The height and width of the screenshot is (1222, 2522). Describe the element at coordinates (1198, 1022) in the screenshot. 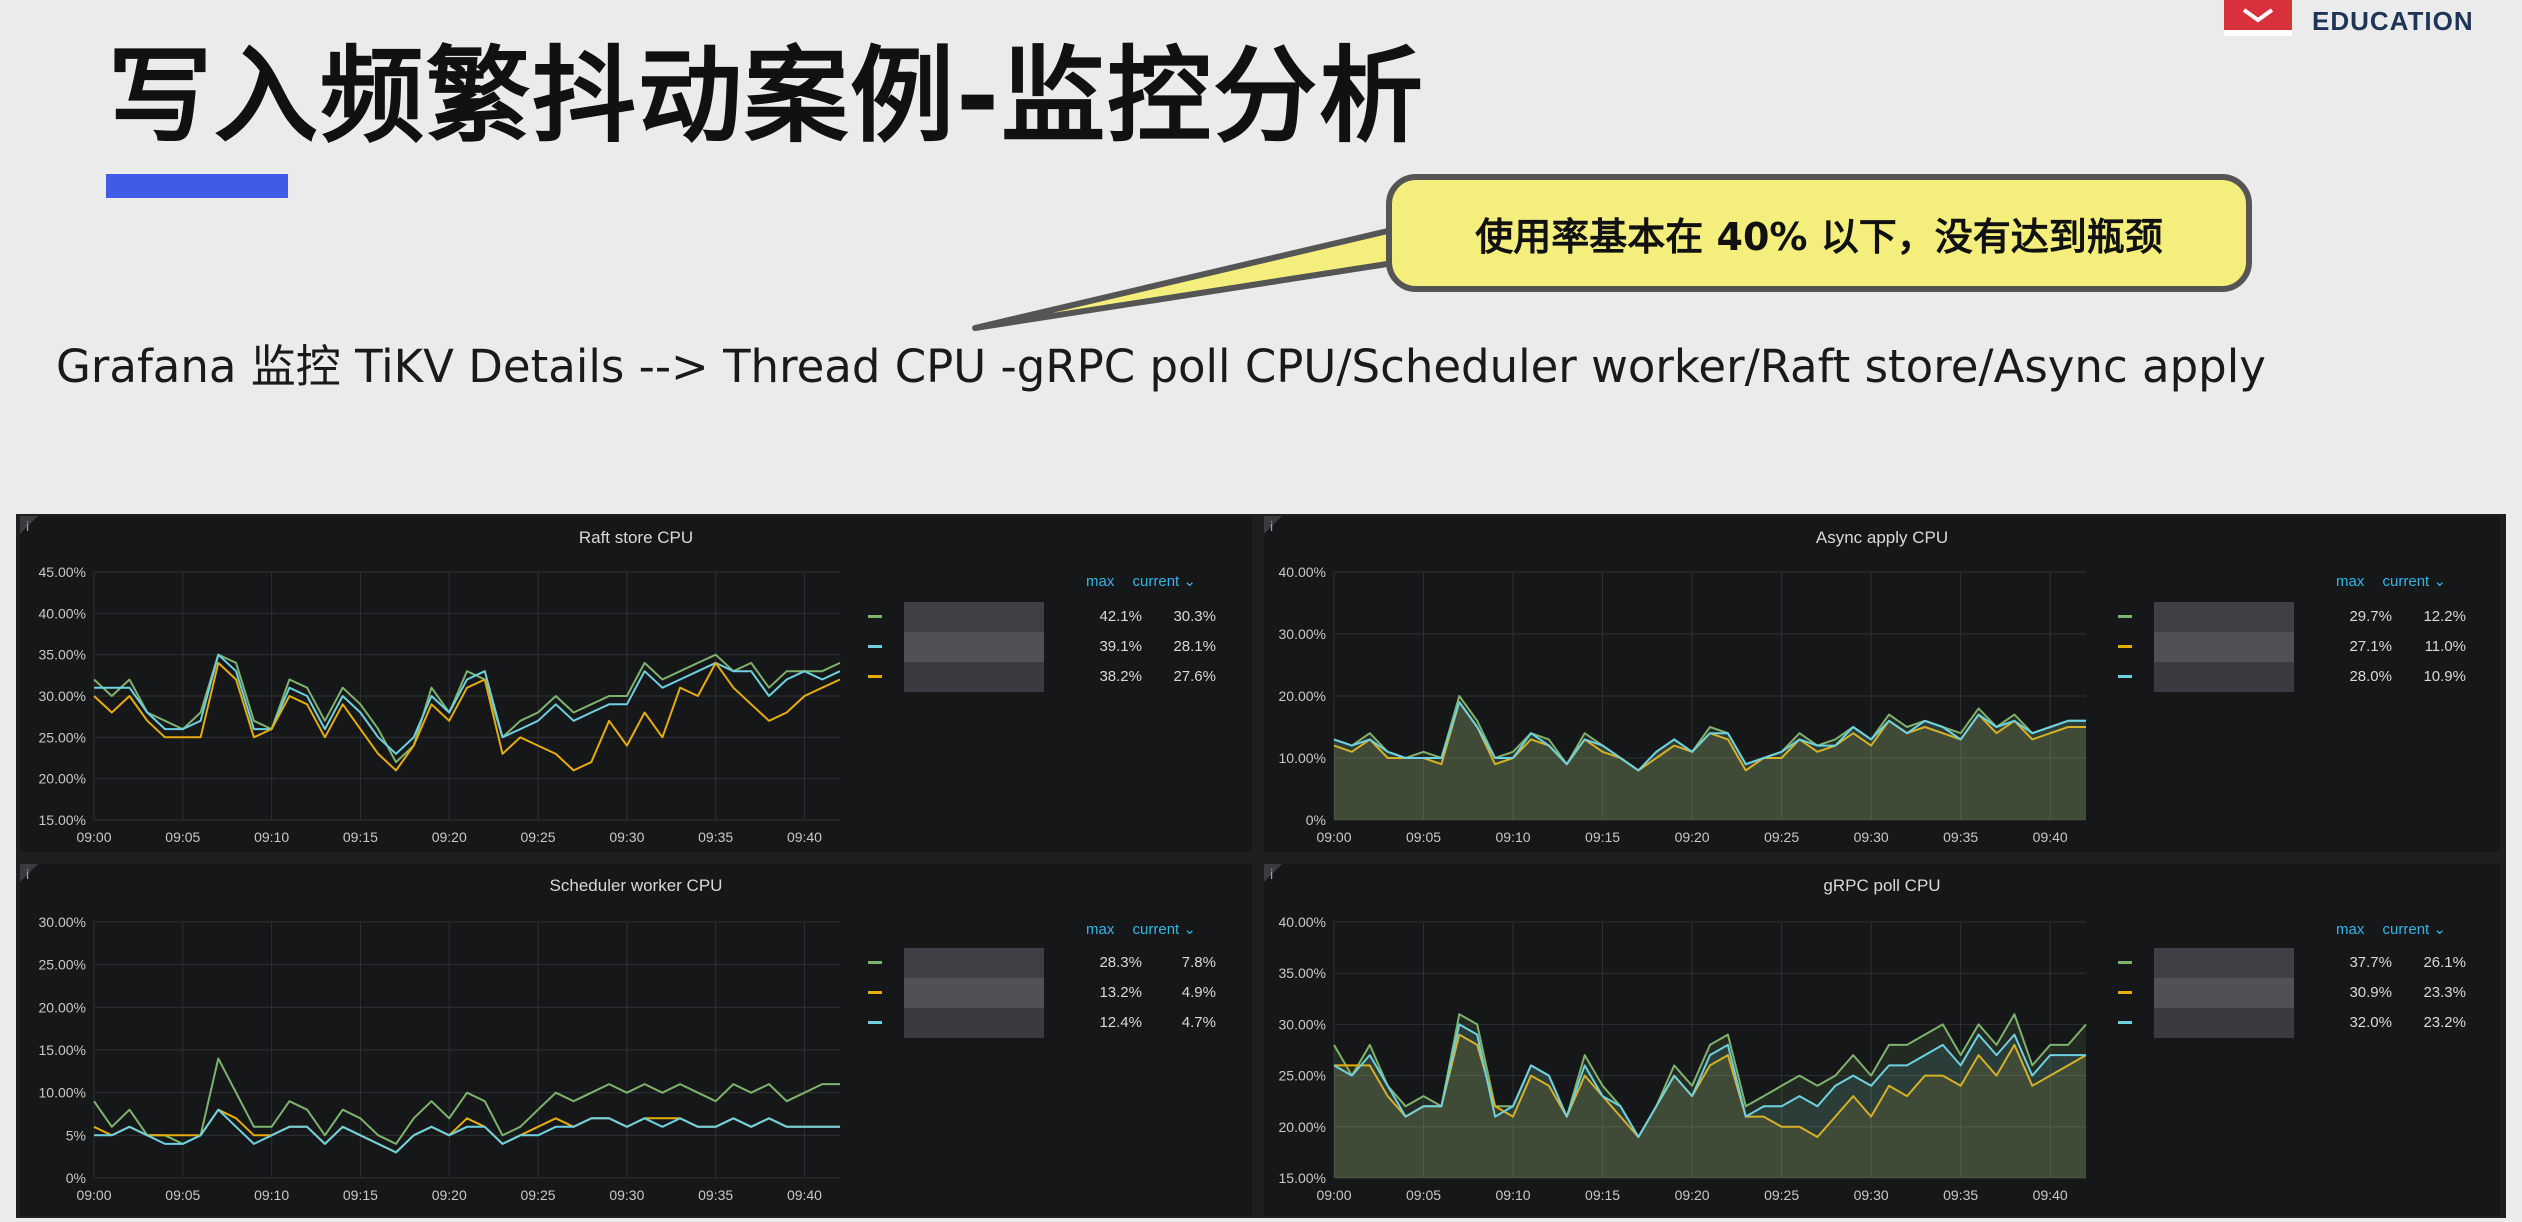

I see `legend-current-value: 4.7%` at that location.